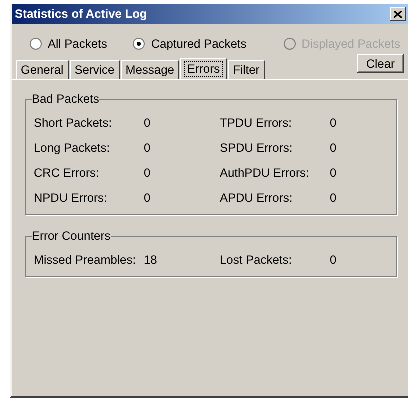 Image resolution: width=408 pixels, height=413 pixels. Describe the element at coordinates (380, 63) in the screenshot. I see `clear-button: Clear` at that location.